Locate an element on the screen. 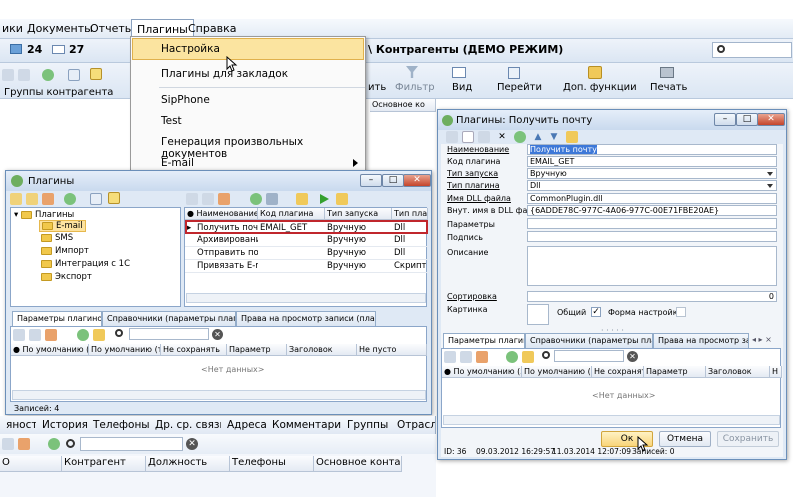  bottom-col-header: Телефоны is located at coordinates (272, 464).